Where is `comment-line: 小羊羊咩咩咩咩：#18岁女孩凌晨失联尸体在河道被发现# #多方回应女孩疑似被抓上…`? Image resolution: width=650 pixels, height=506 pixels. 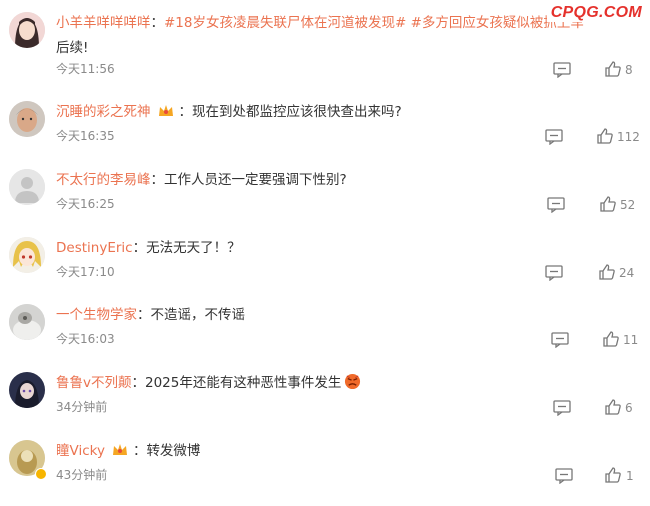
comment-line: 小羊羊咩咩咩咩：#18岁女孩凌晨失联尸体在河道被发现# #多方回应女孩疑似被抓上… is located at coordinates (343, 23).